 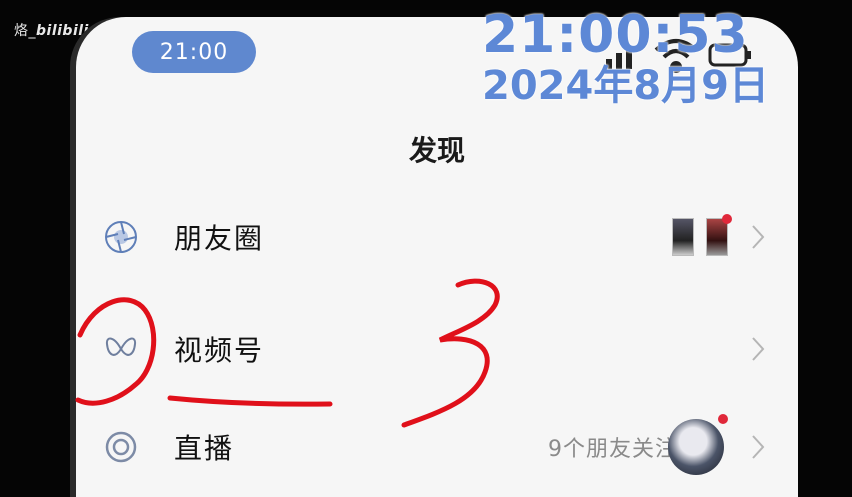 I want to click on watermark: 烙_bilibili, so click(x=51, y=30).